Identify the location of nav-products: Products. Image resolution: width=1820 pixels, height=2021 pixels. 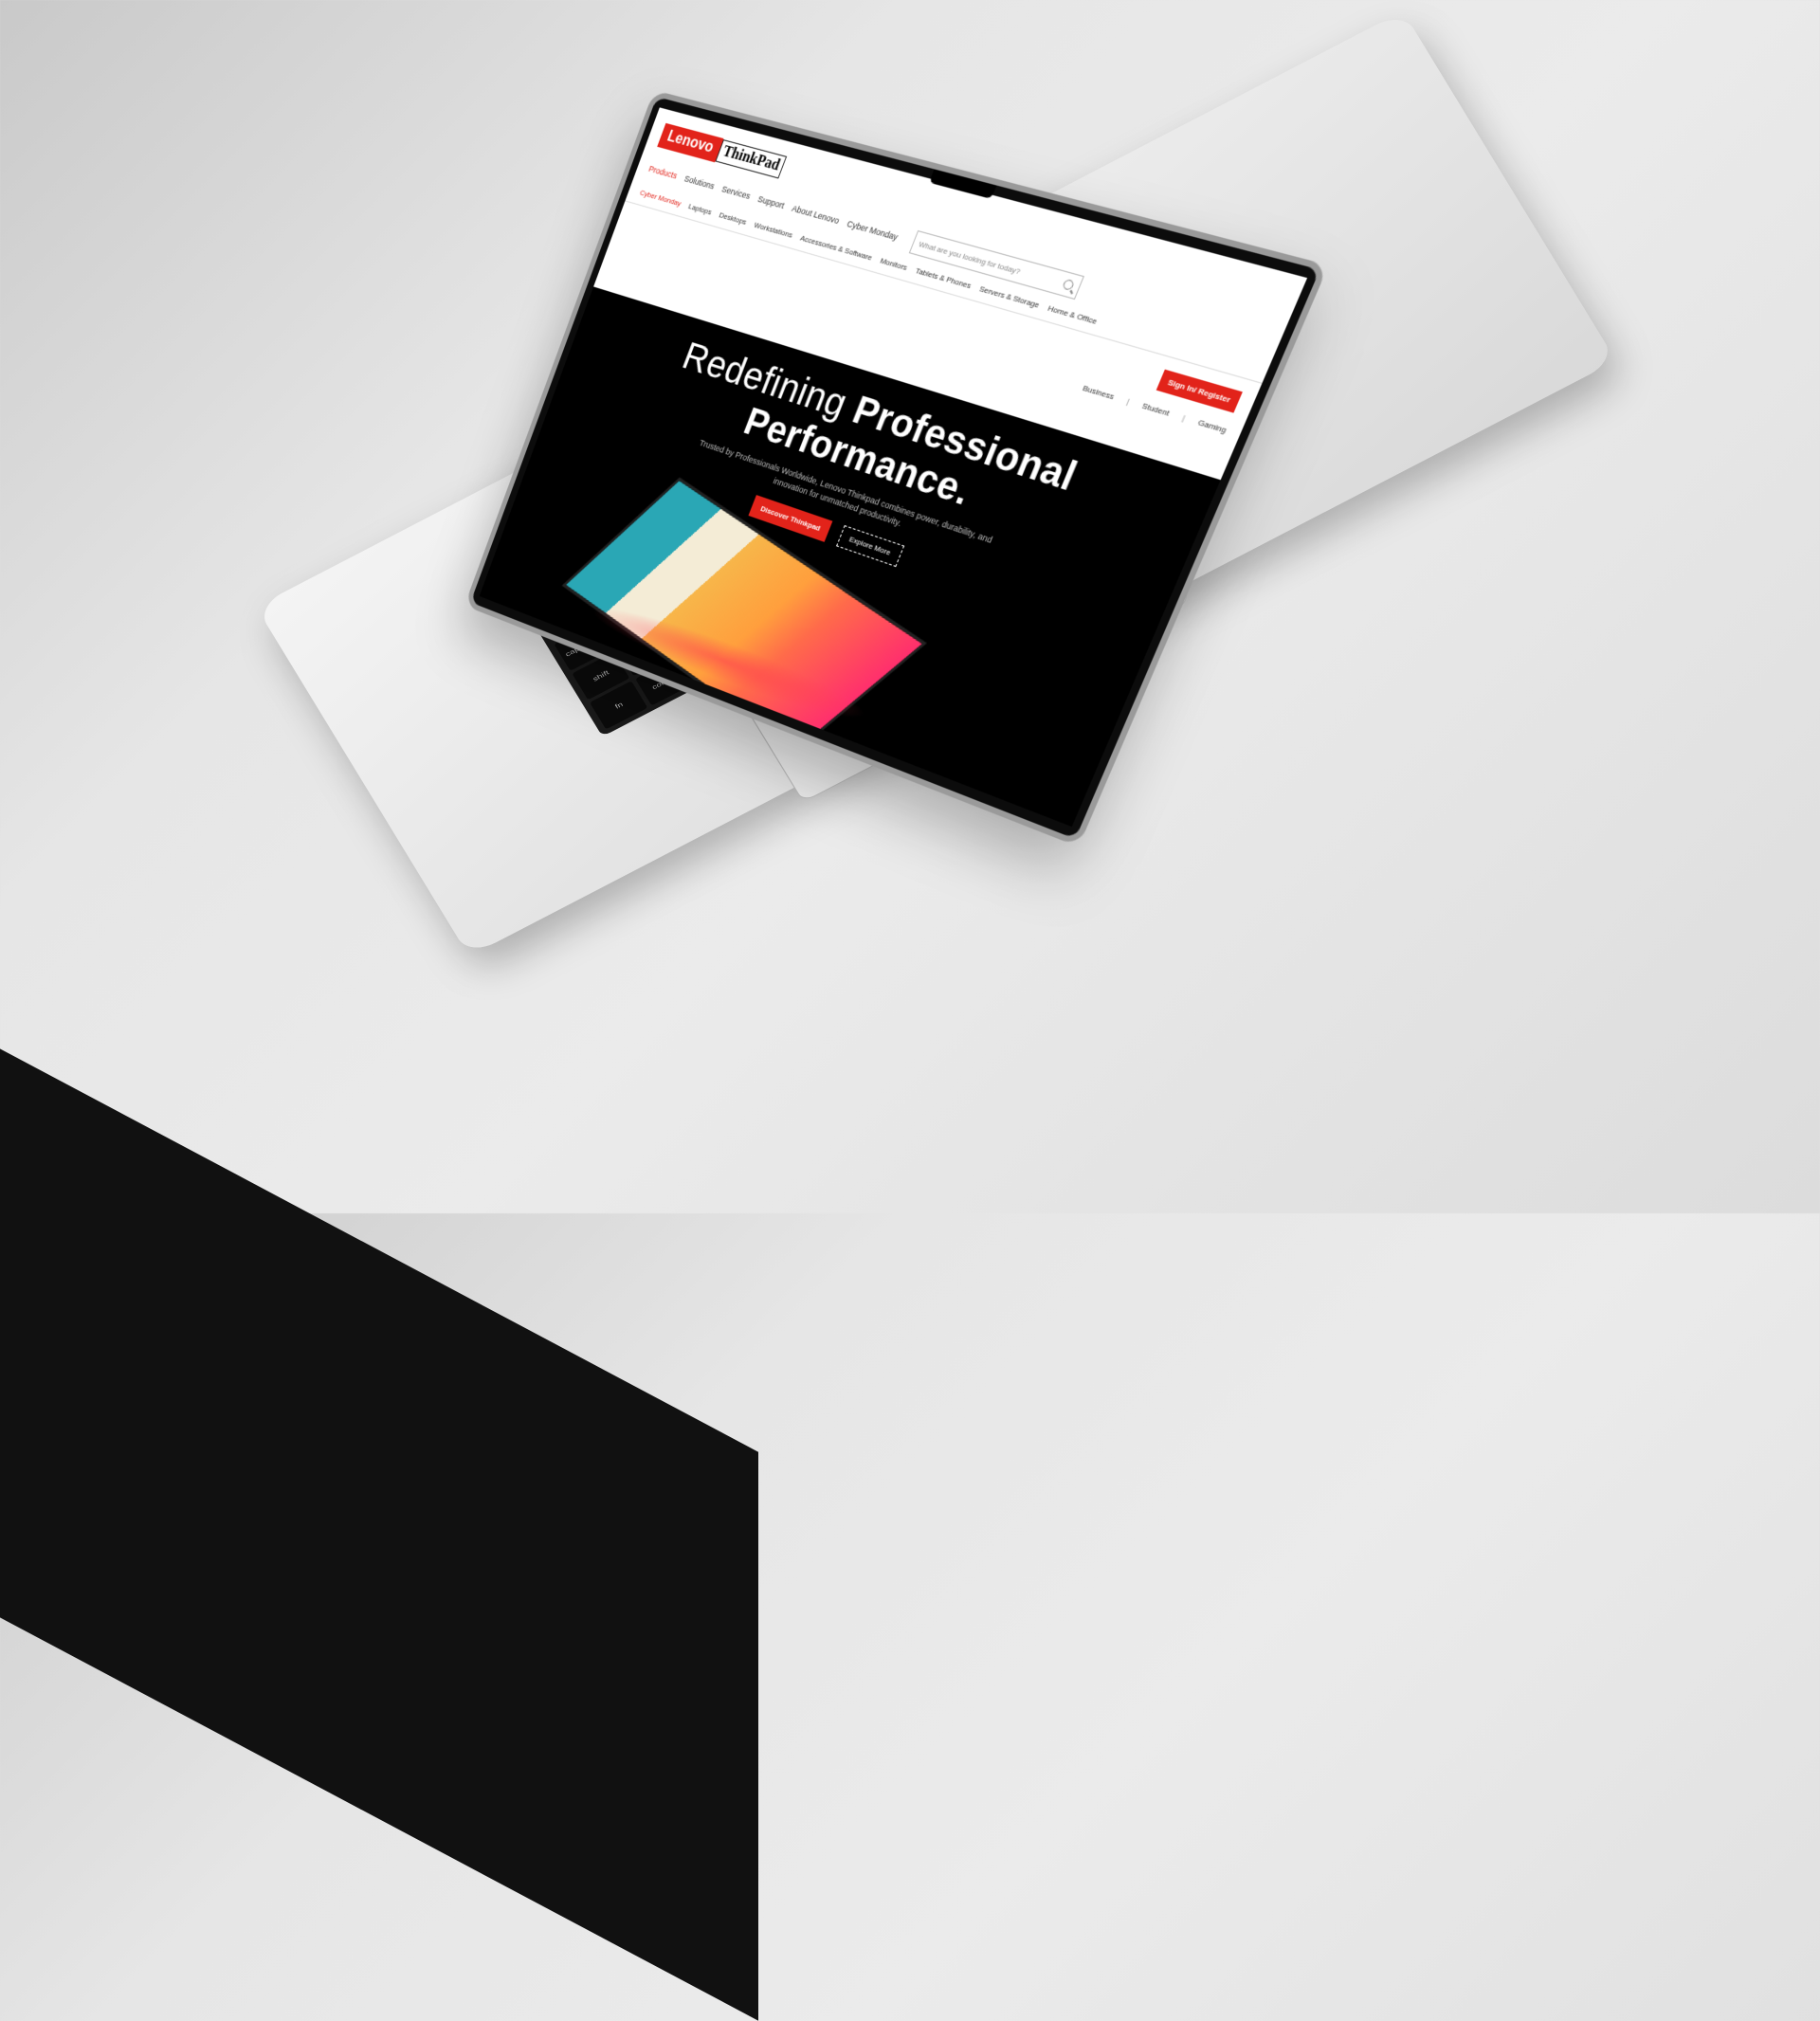
(663, 172).